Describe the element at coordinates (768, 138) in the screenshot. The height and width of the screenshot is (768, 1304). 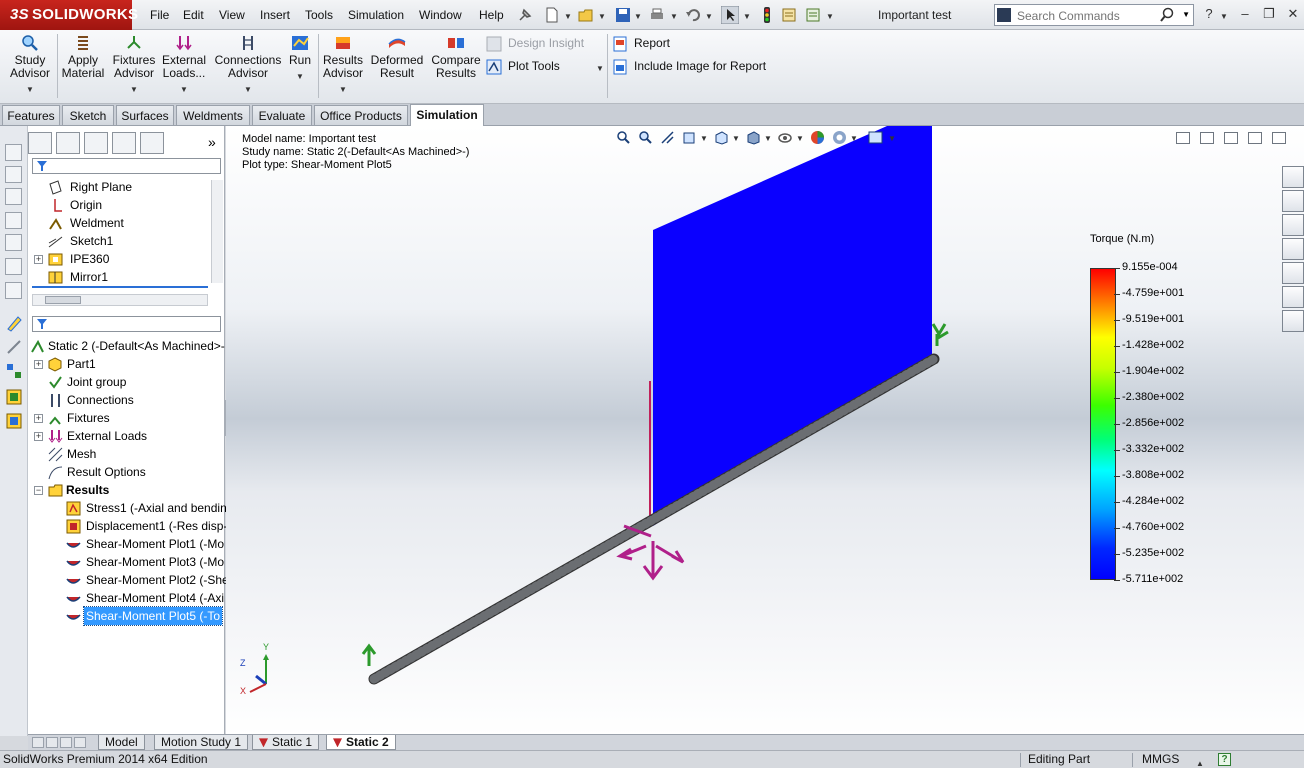
I see `display-style-dropdown-icon: ▼` at that location.